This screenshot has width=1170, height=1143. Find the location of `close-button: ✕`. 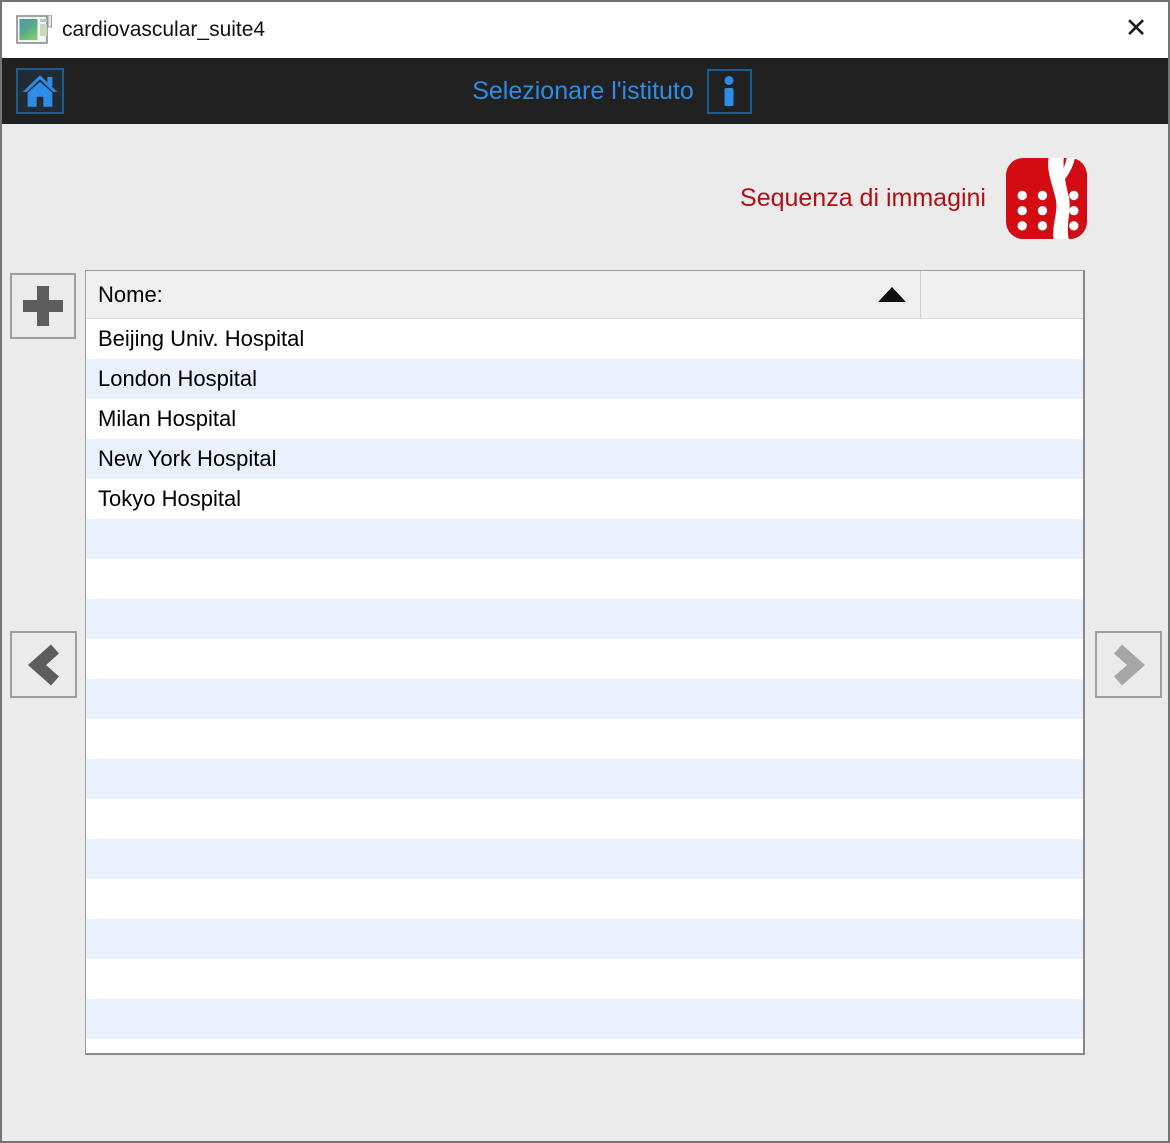

close-button: ✕ is located at coordinates (1136, 28).